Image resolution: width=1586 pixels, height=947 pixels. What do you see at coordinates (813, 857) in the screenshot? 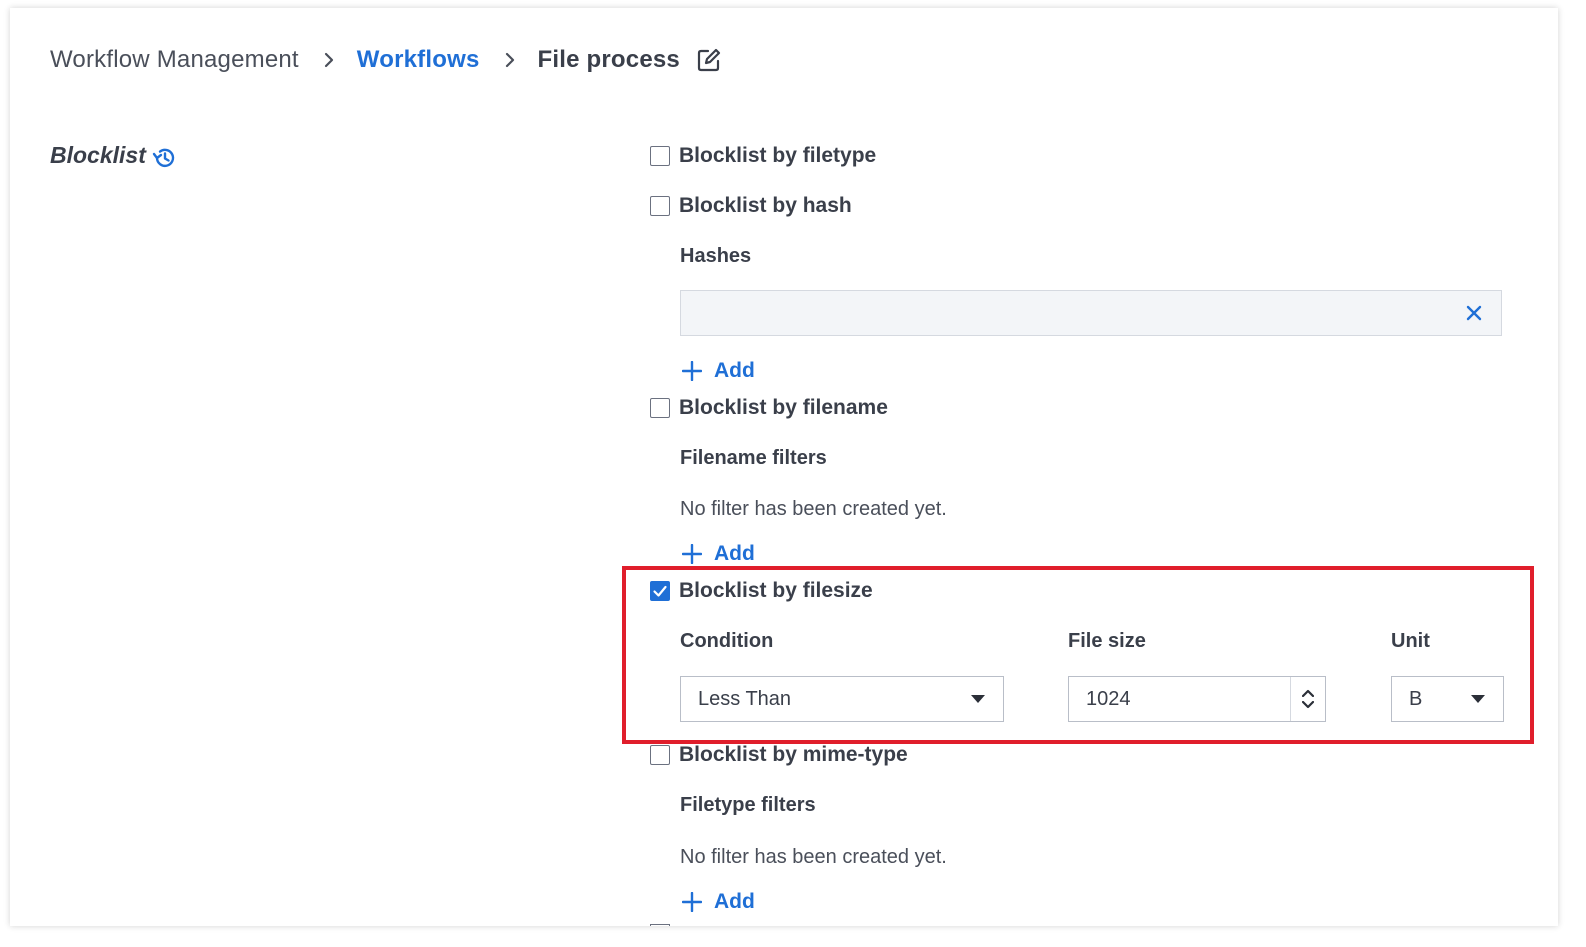
I see `mimetype-empty-text: No filter has been created yet.` at bounding box center [813, 857].